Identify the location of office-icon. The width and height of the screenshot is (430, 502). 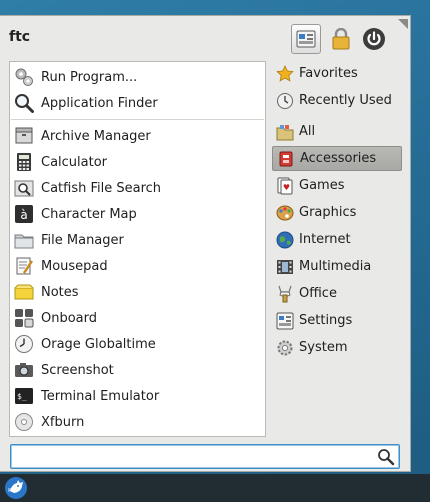
(285, 294).